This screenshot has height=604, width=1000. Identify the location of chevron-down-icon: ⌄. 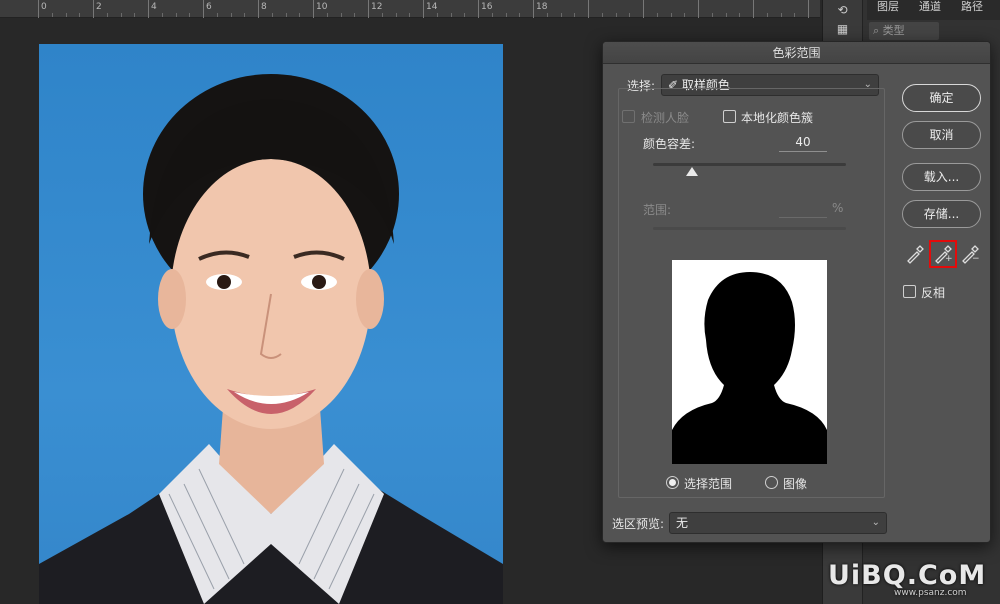
(875, 522).